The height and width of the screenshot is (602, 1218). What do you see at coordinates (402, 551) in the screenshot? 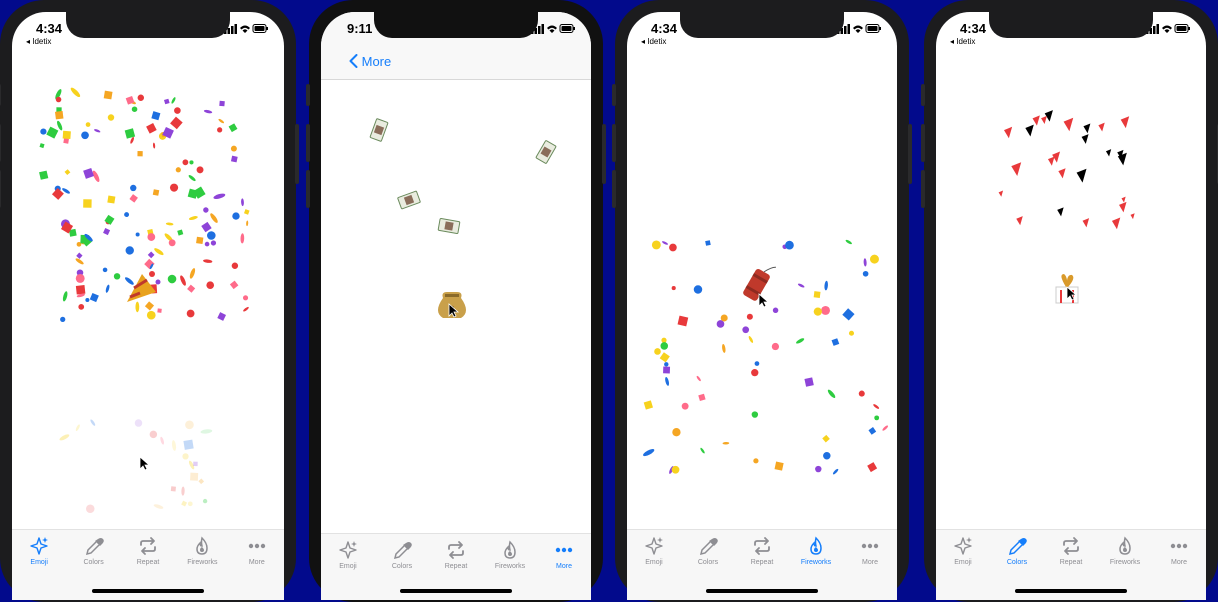
I see `eyedropper-icon` at bounding box center [402, 551].